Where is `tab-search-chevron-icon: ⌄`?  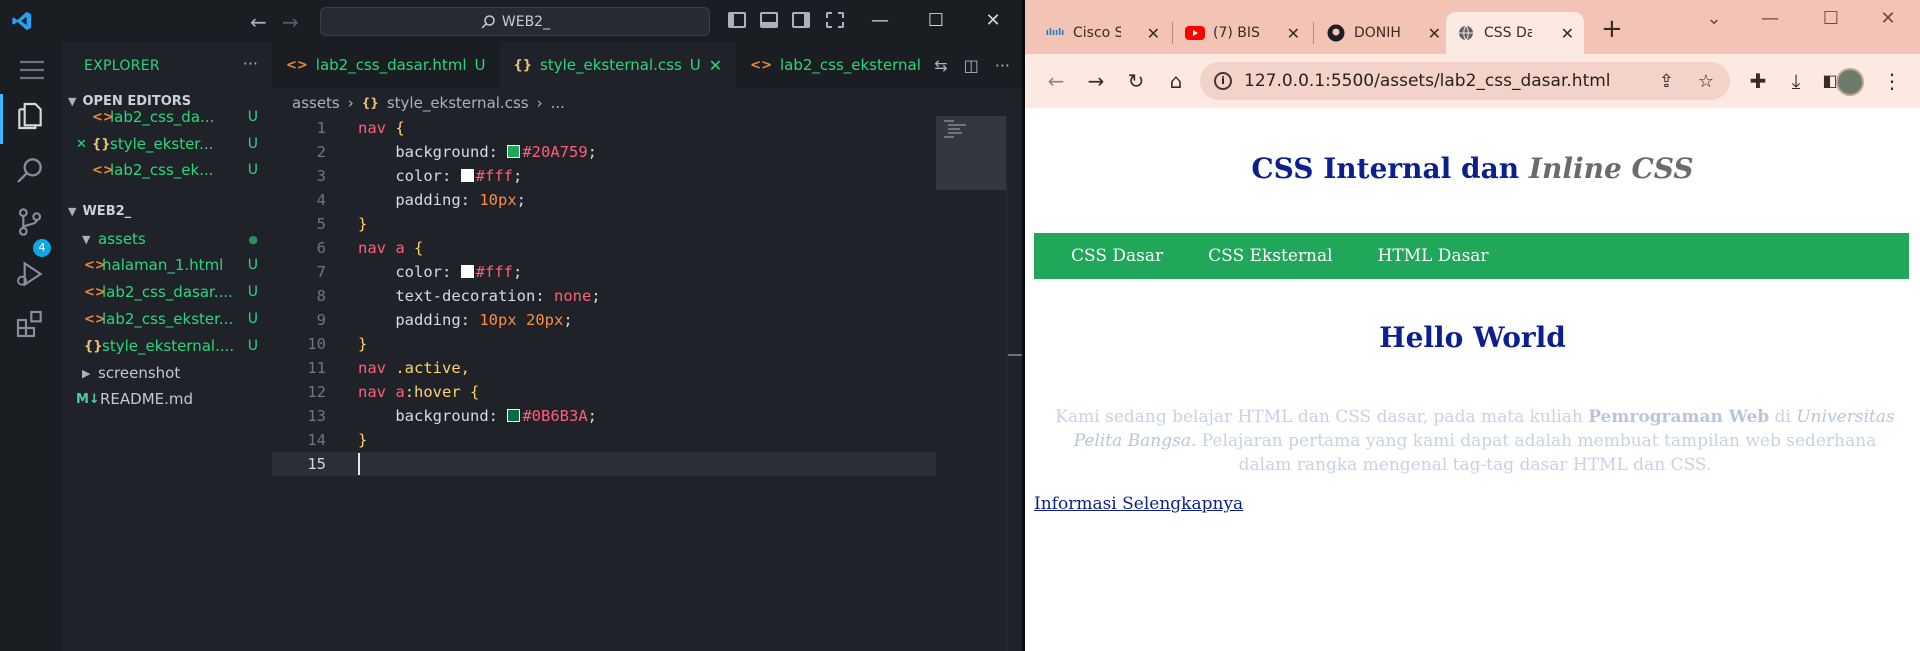 tab-search-chevron-icon: ⌄ is located at coordinates (1714, 18).